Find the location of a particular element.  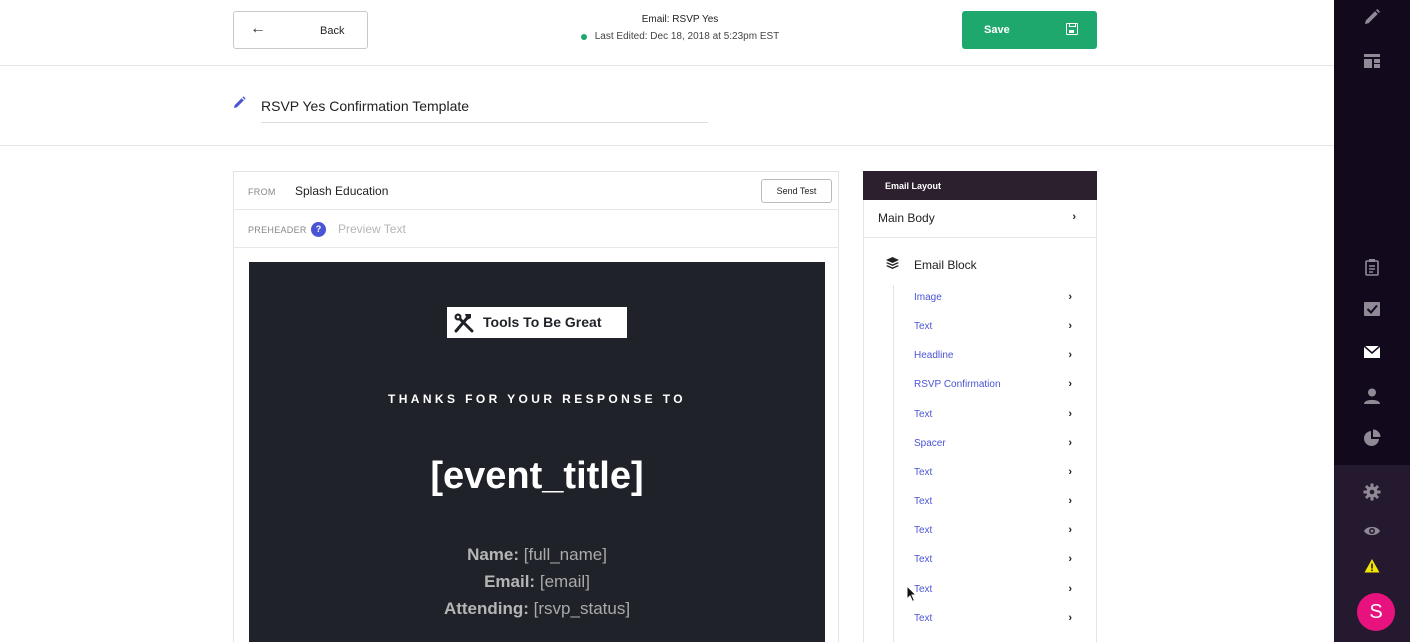

preheader-label: PREHEADER is located at coordinates (277, 230).